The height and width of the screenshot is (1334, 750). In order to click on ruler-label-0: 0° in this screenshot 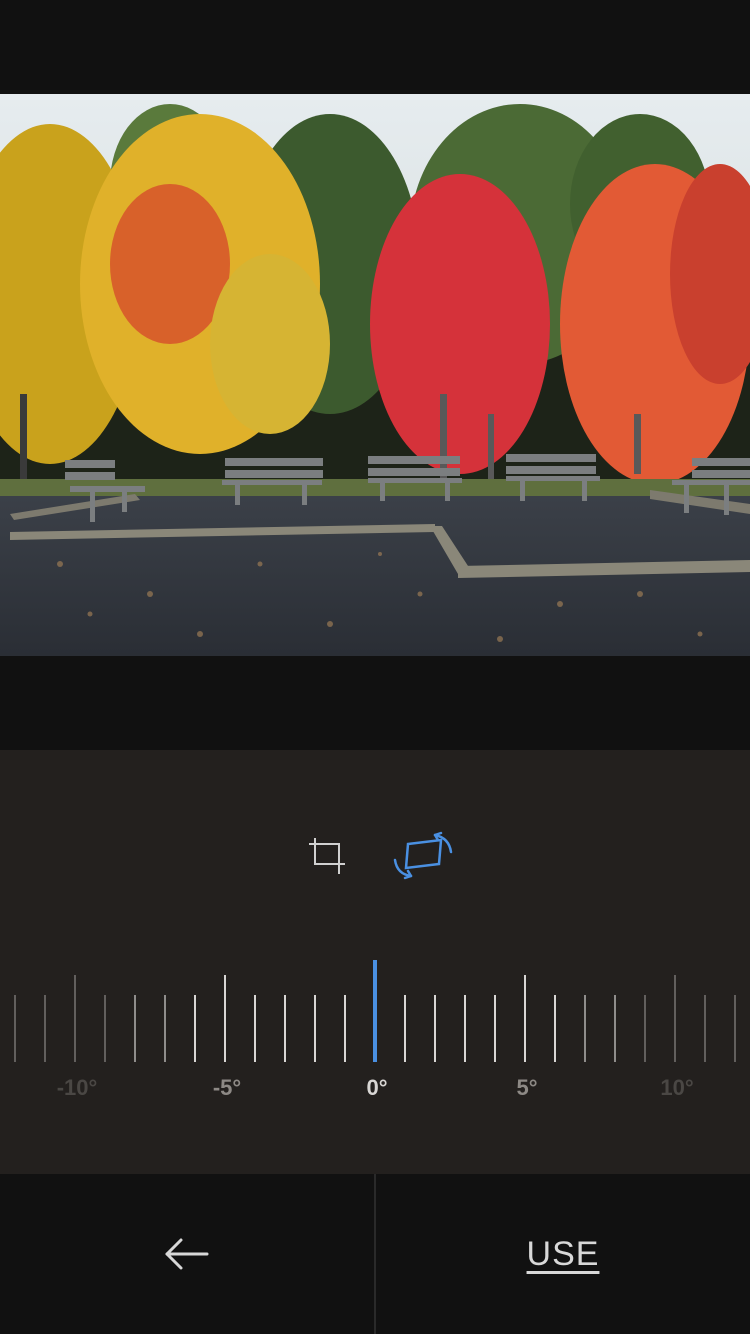, I will do `click(377, 1087)`.